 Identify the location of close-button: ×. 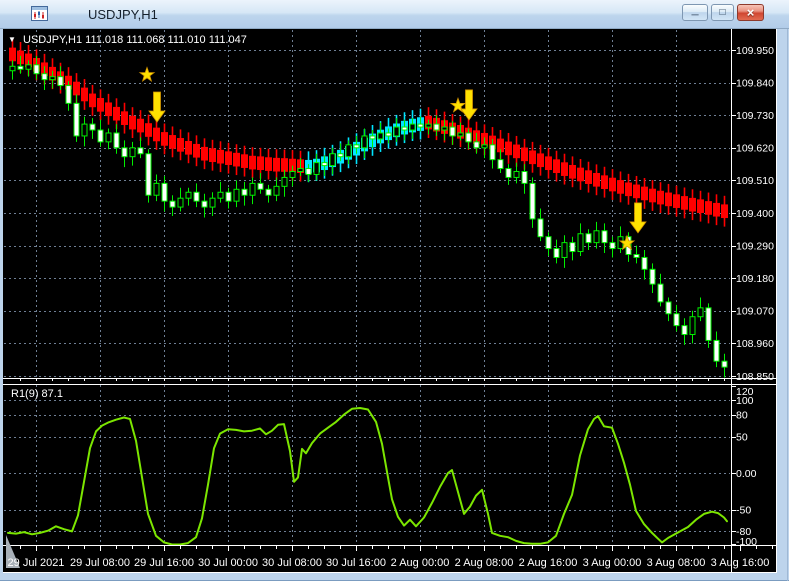
(750, 12).